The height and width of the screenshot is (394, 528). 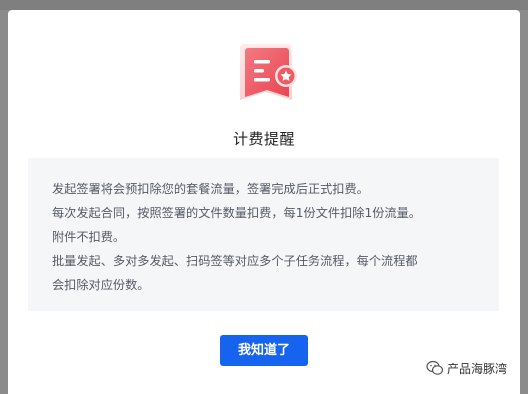 What do you see at coordinates (235, 261) in the screenshot?
I see `info-line: 批量发起、多对多发起、扫码签等对应多个子任务流程，每个流程都` at bounding box center [235, 261].